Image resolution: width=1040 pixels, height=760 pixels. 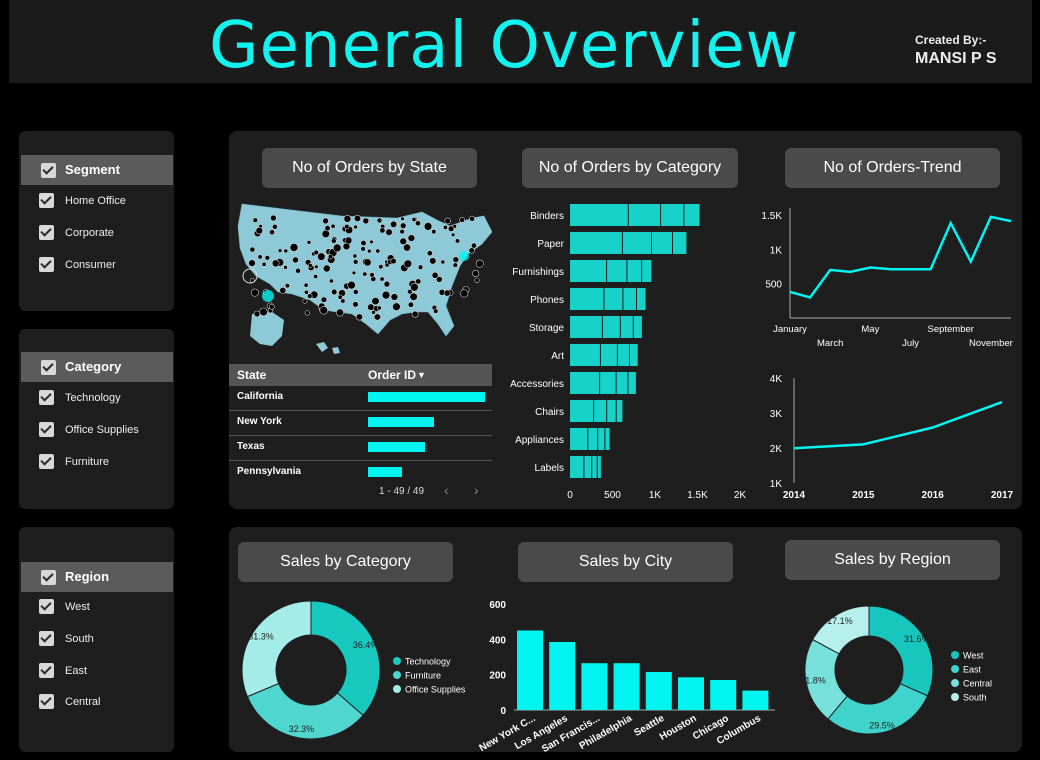 I want to click on x-tick-label: 2K, so click(x=740, y=495).